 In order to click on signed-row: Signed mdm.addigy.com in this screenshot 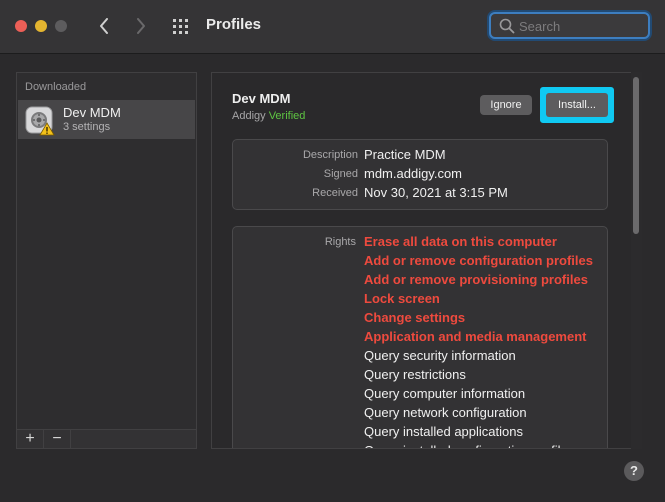, I will do `click(421, 174)`.